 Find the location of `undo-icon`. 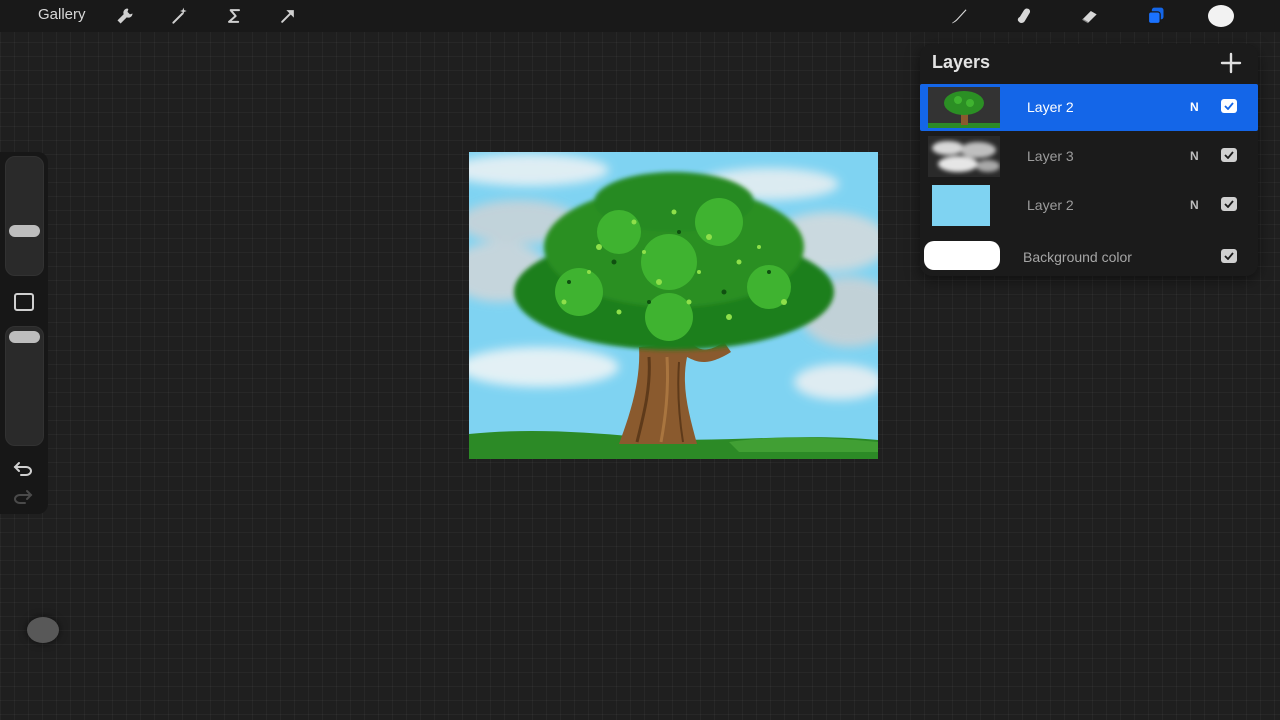

undo-icon is located at coordinates (23, 469).